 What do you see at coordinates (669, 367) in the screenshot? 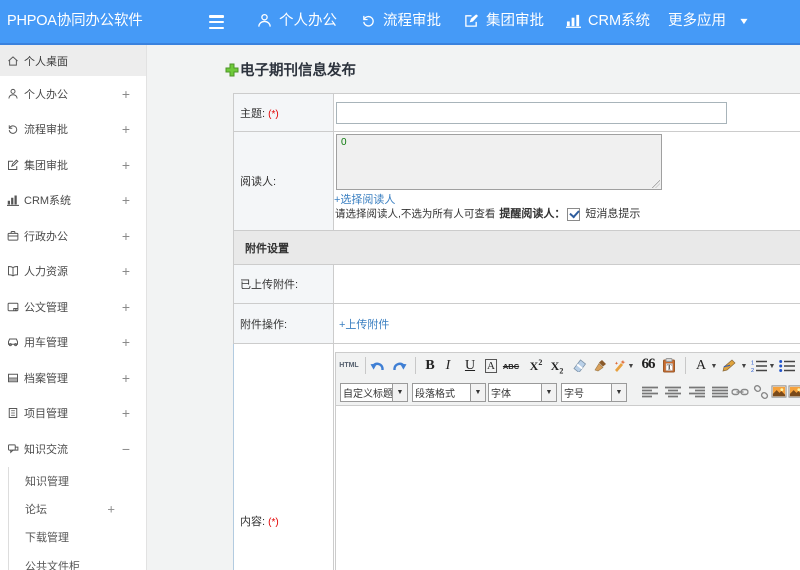
I see `svg-text: T` at bounding box center [669, 367].